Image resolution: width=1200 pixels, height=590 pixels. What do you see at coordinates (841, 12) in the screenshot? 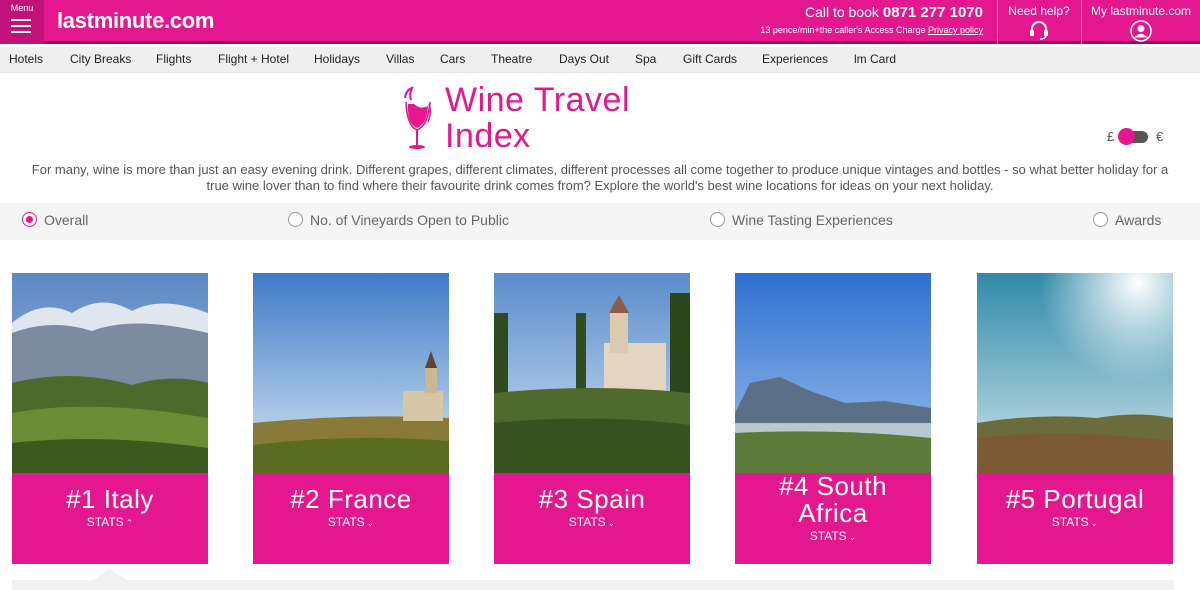
I see `call-label: Call to book` at bounding box center [841, 12].